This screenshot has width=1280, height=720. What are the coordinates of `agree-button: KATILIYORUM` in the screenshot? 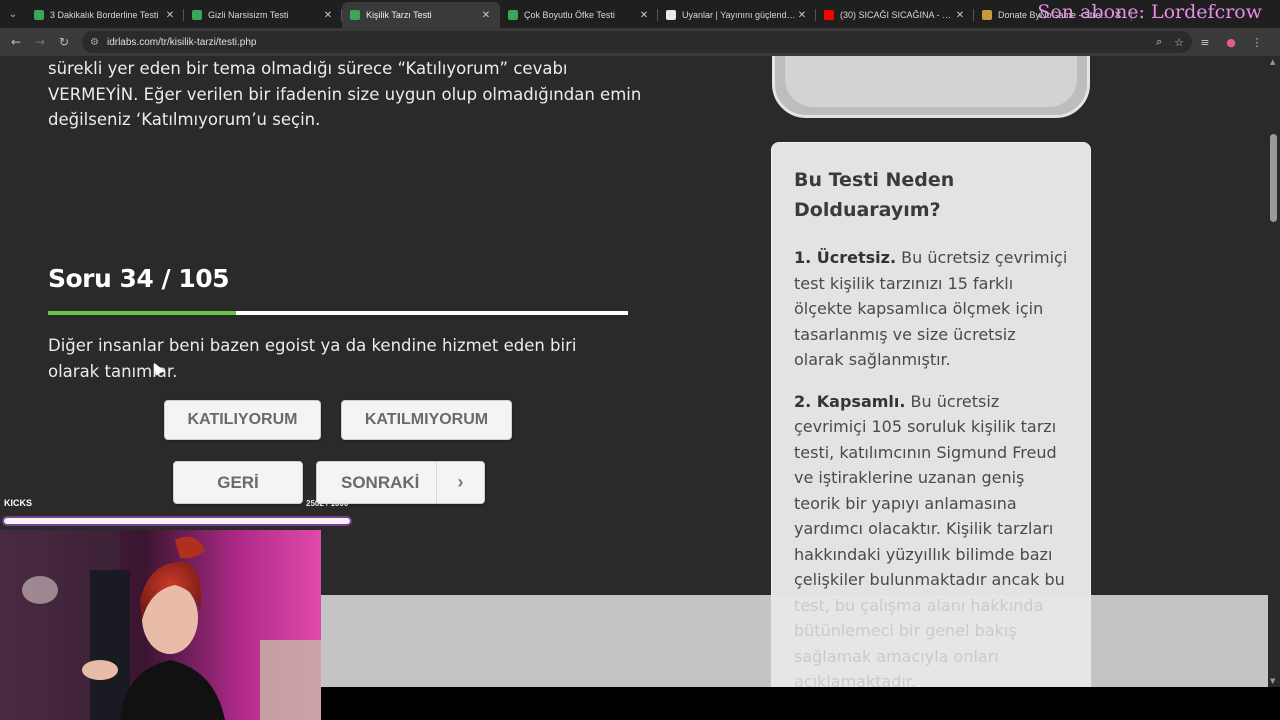 It's located at (242, 420).